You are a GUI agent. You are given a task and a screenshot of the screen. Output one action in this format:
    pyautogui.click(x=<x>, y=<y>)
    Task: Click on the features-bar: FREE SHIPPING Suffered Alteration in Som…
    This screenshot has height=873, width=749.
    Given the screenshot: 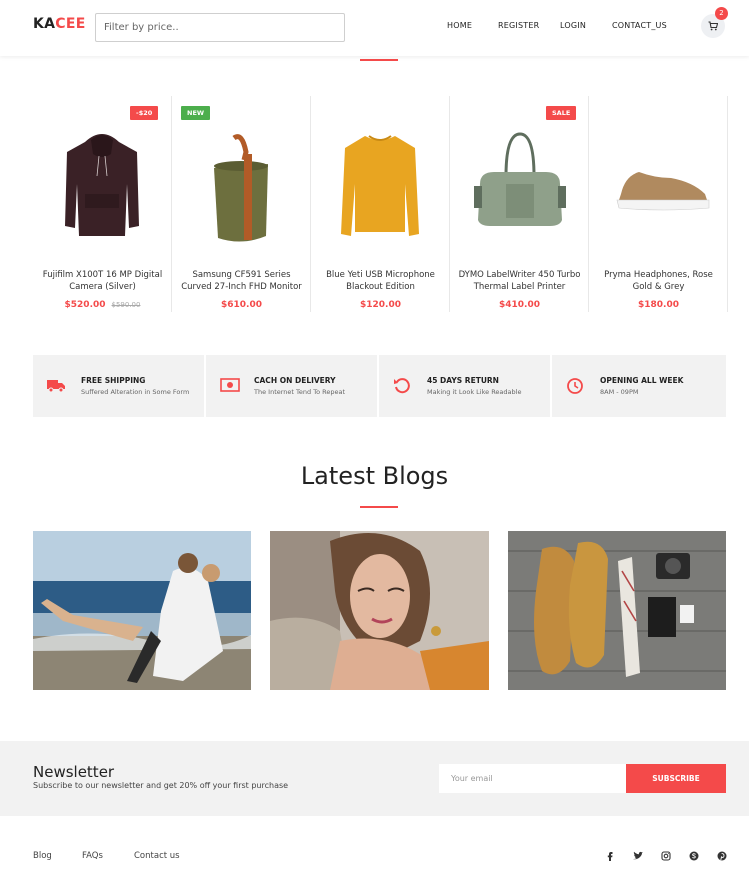 What is the action you would take?
    pyautogui.click(x=379, y=386)
    